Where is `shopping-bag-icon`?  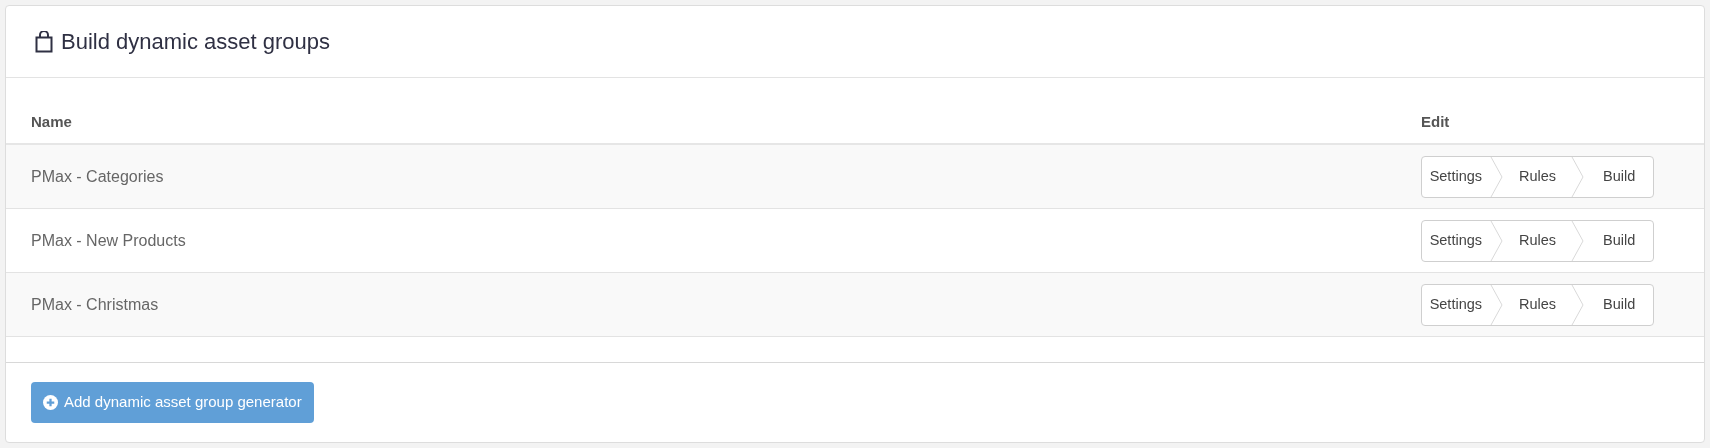 shopping-bag-icon is located at coordinates (44, 41).